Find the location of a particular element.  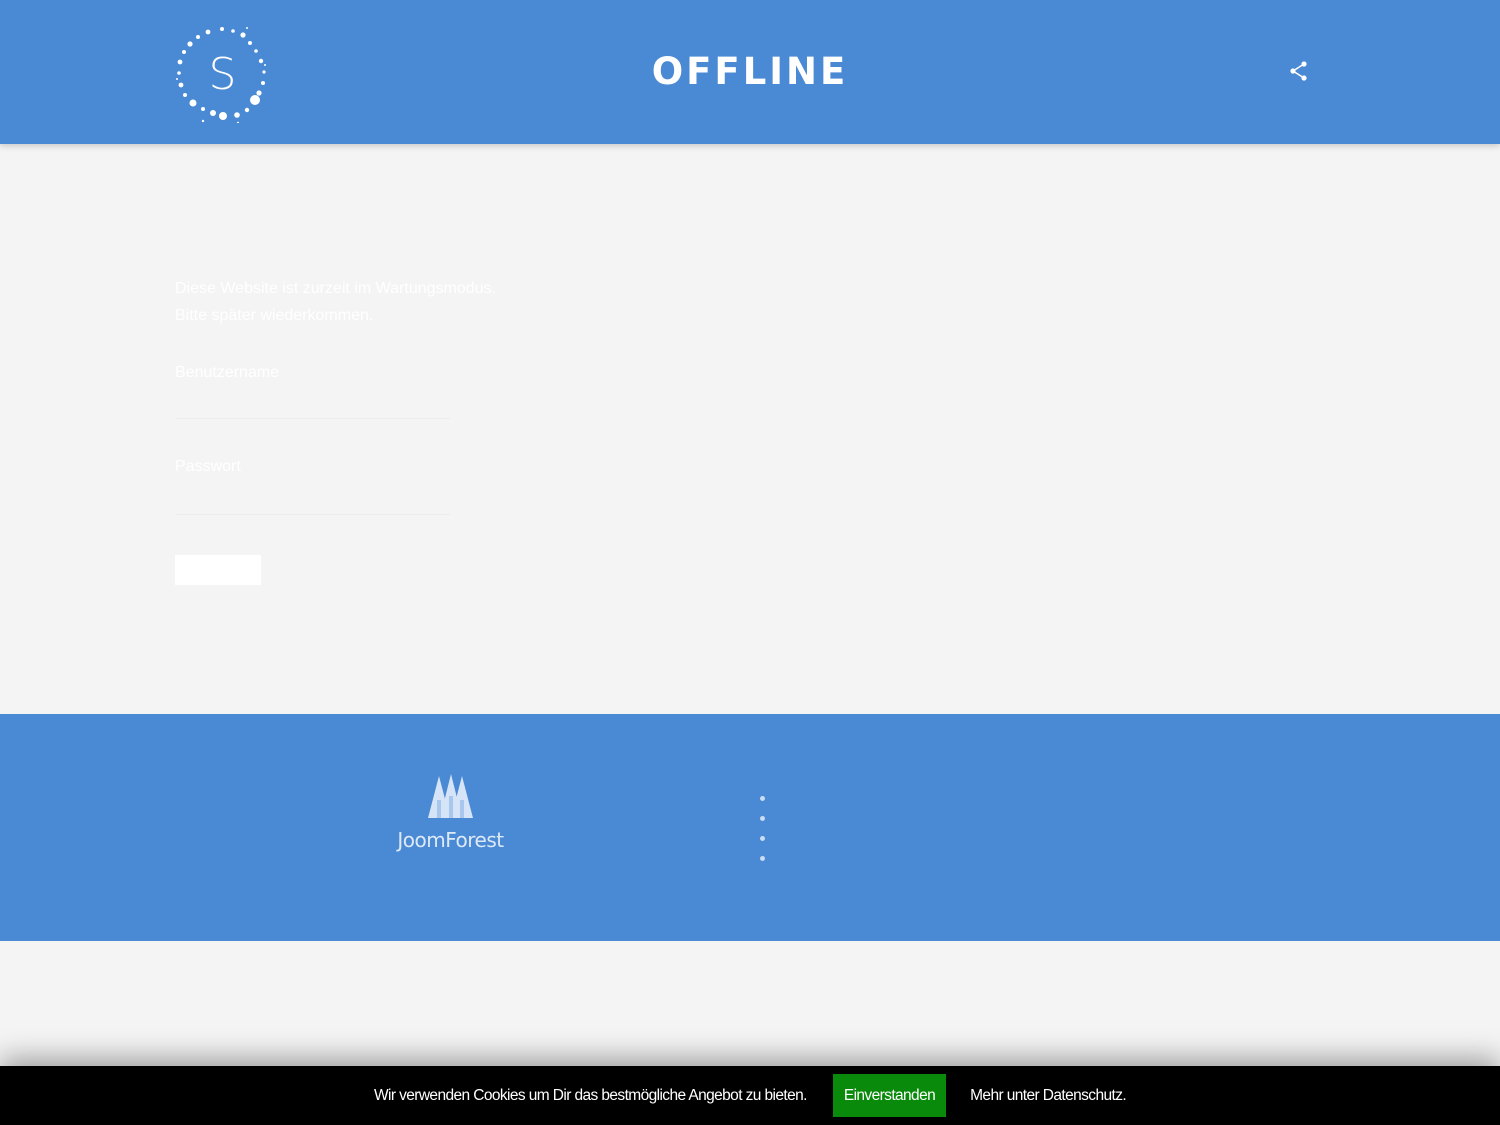

joomforest-brand-text: JoomForest is located at coordinates (450, 840).